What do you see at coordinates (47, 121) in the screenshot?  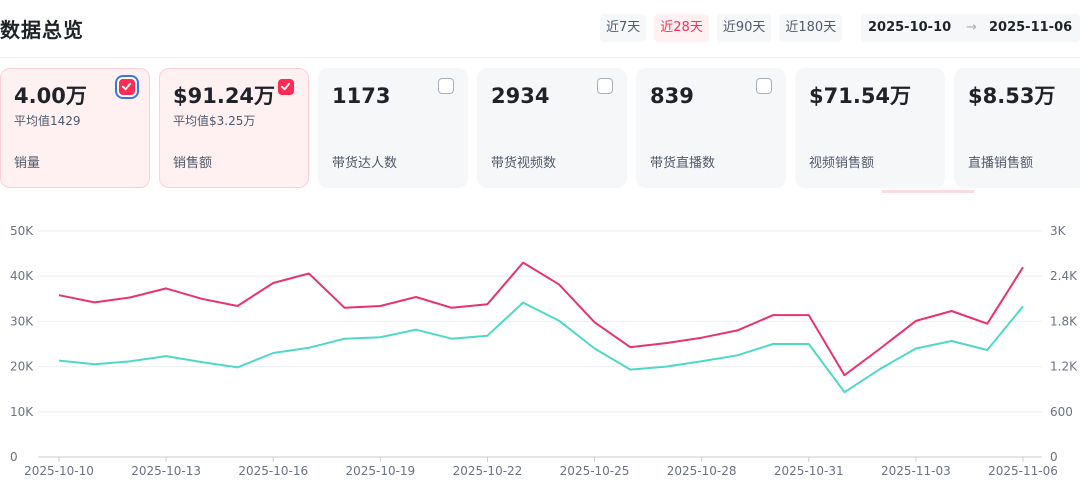 I see `metric-average: 平均值1429` at bounding box center [47, 121].